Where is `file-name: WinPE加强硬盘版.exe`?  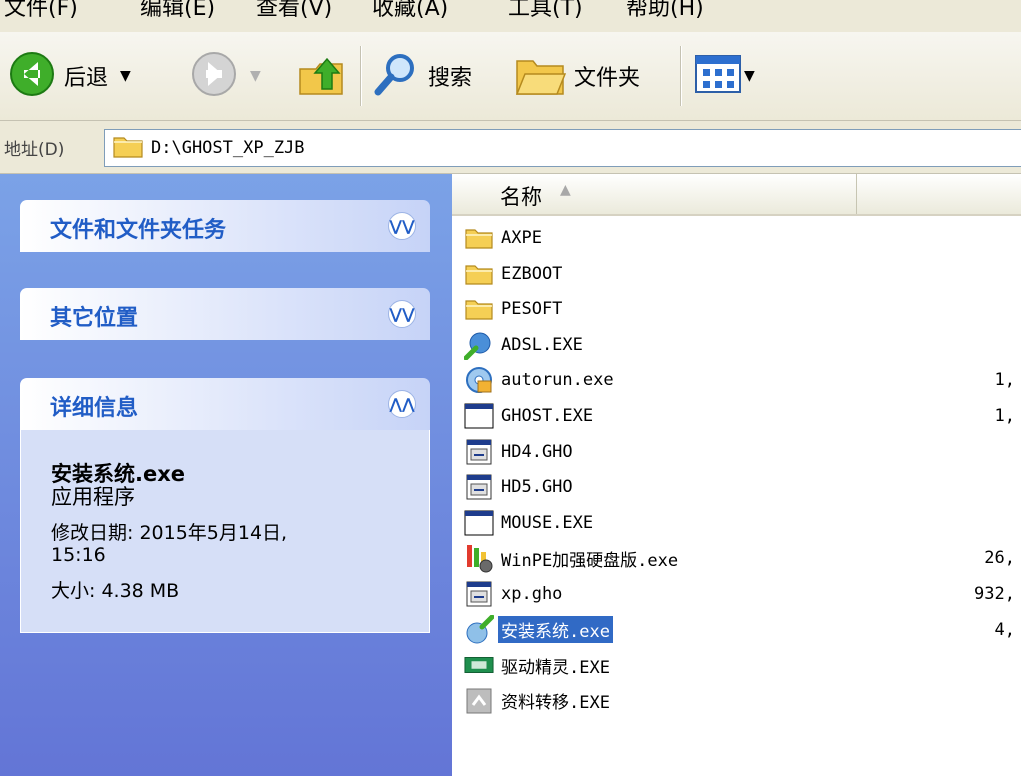
file-name: WinPE加强硬盘版.exe is located at coordinates (590, 560).